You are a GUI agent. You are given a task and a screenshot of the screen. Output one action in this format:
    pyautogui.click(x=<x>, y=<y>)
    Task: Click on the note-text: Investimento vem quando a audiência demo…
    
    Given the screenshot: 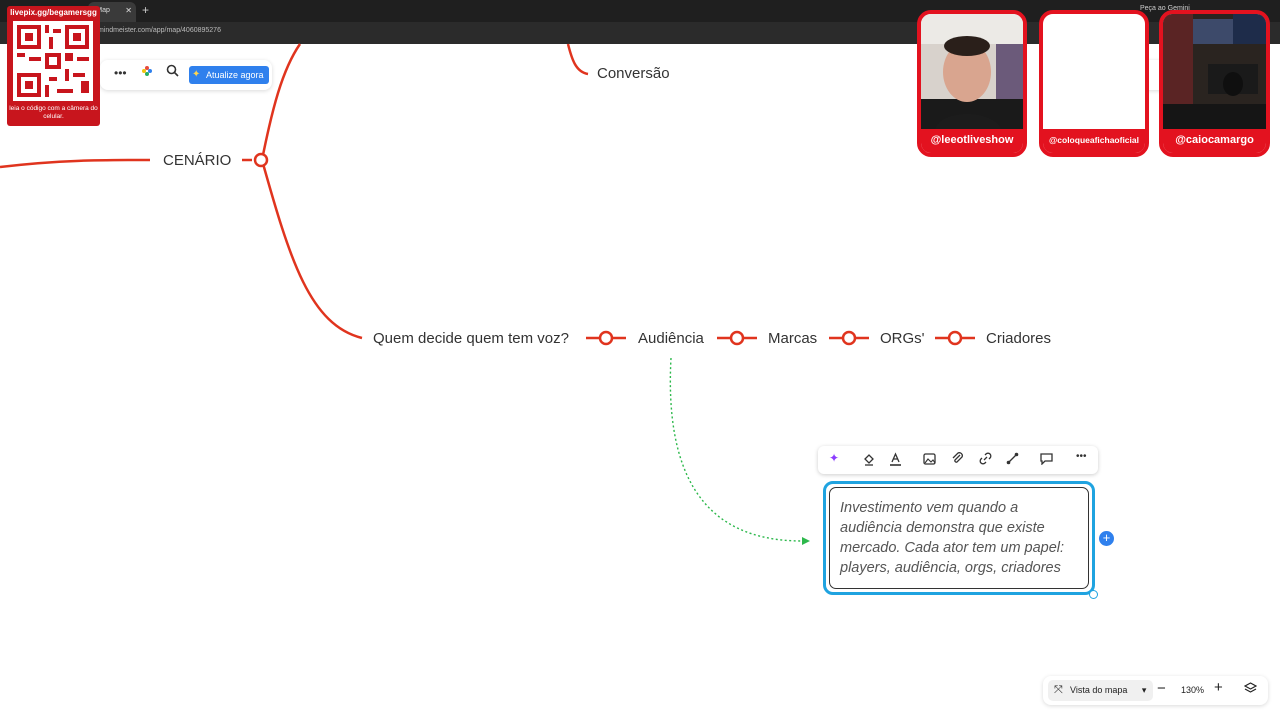 What is the action you would take?
    pyautogui.click(x=959, y=538)
    